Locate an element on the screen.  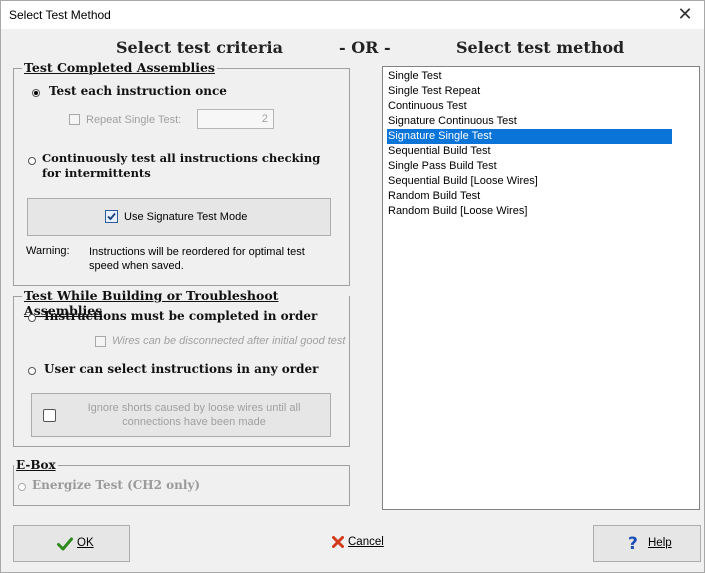
title-bar: Select Test Method ✕ is located at coordinates (352, 15).